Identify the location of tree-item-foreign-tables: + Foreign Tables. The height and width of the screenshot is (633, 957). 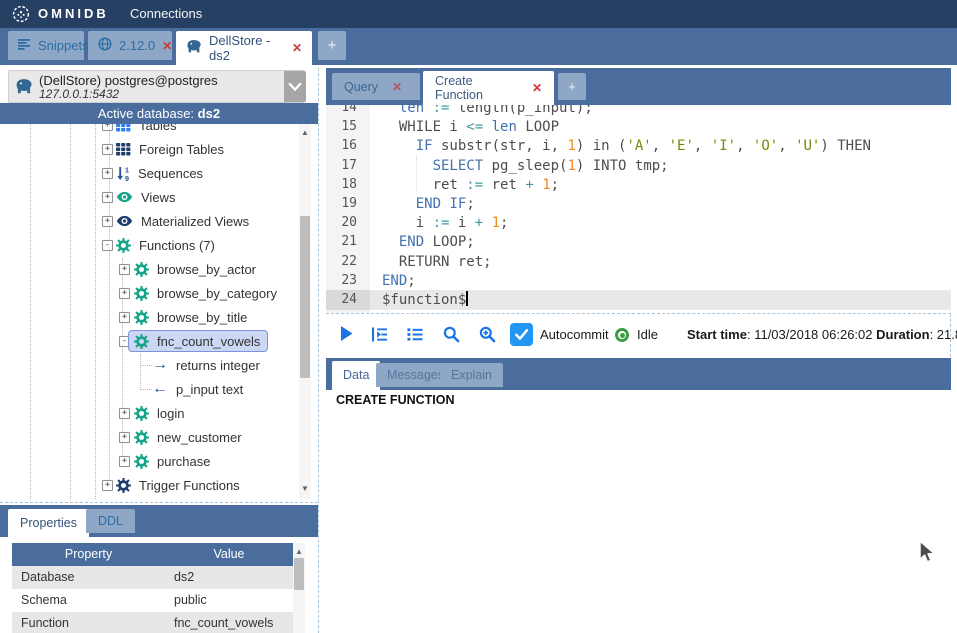
(159, 150).